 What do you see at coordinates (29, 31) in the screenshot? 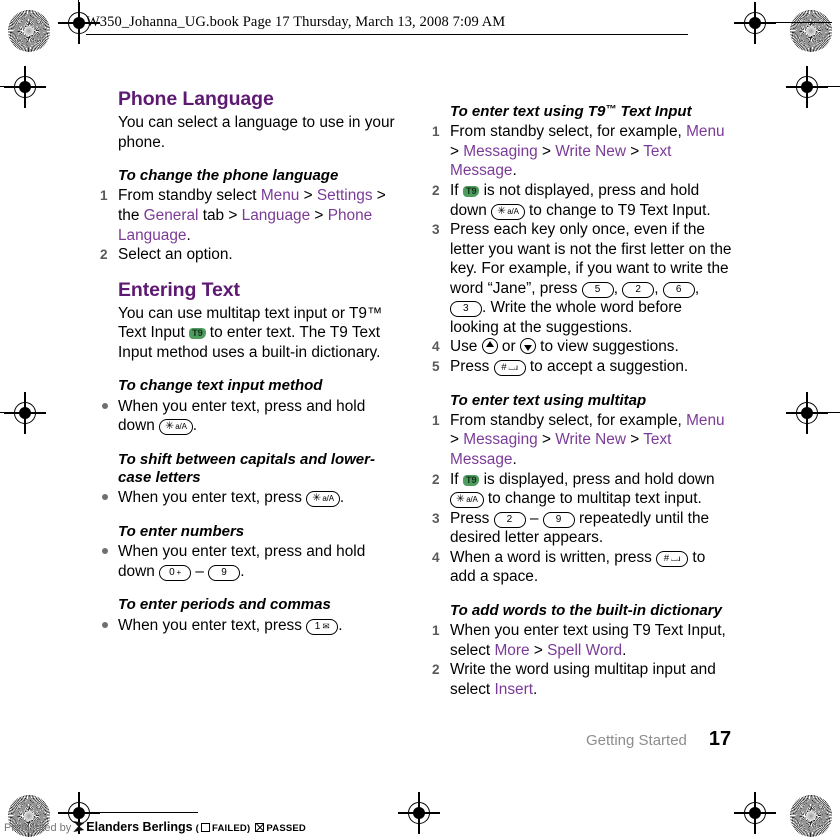
I see `star-target-top-left` at bounding box center [29, 31].